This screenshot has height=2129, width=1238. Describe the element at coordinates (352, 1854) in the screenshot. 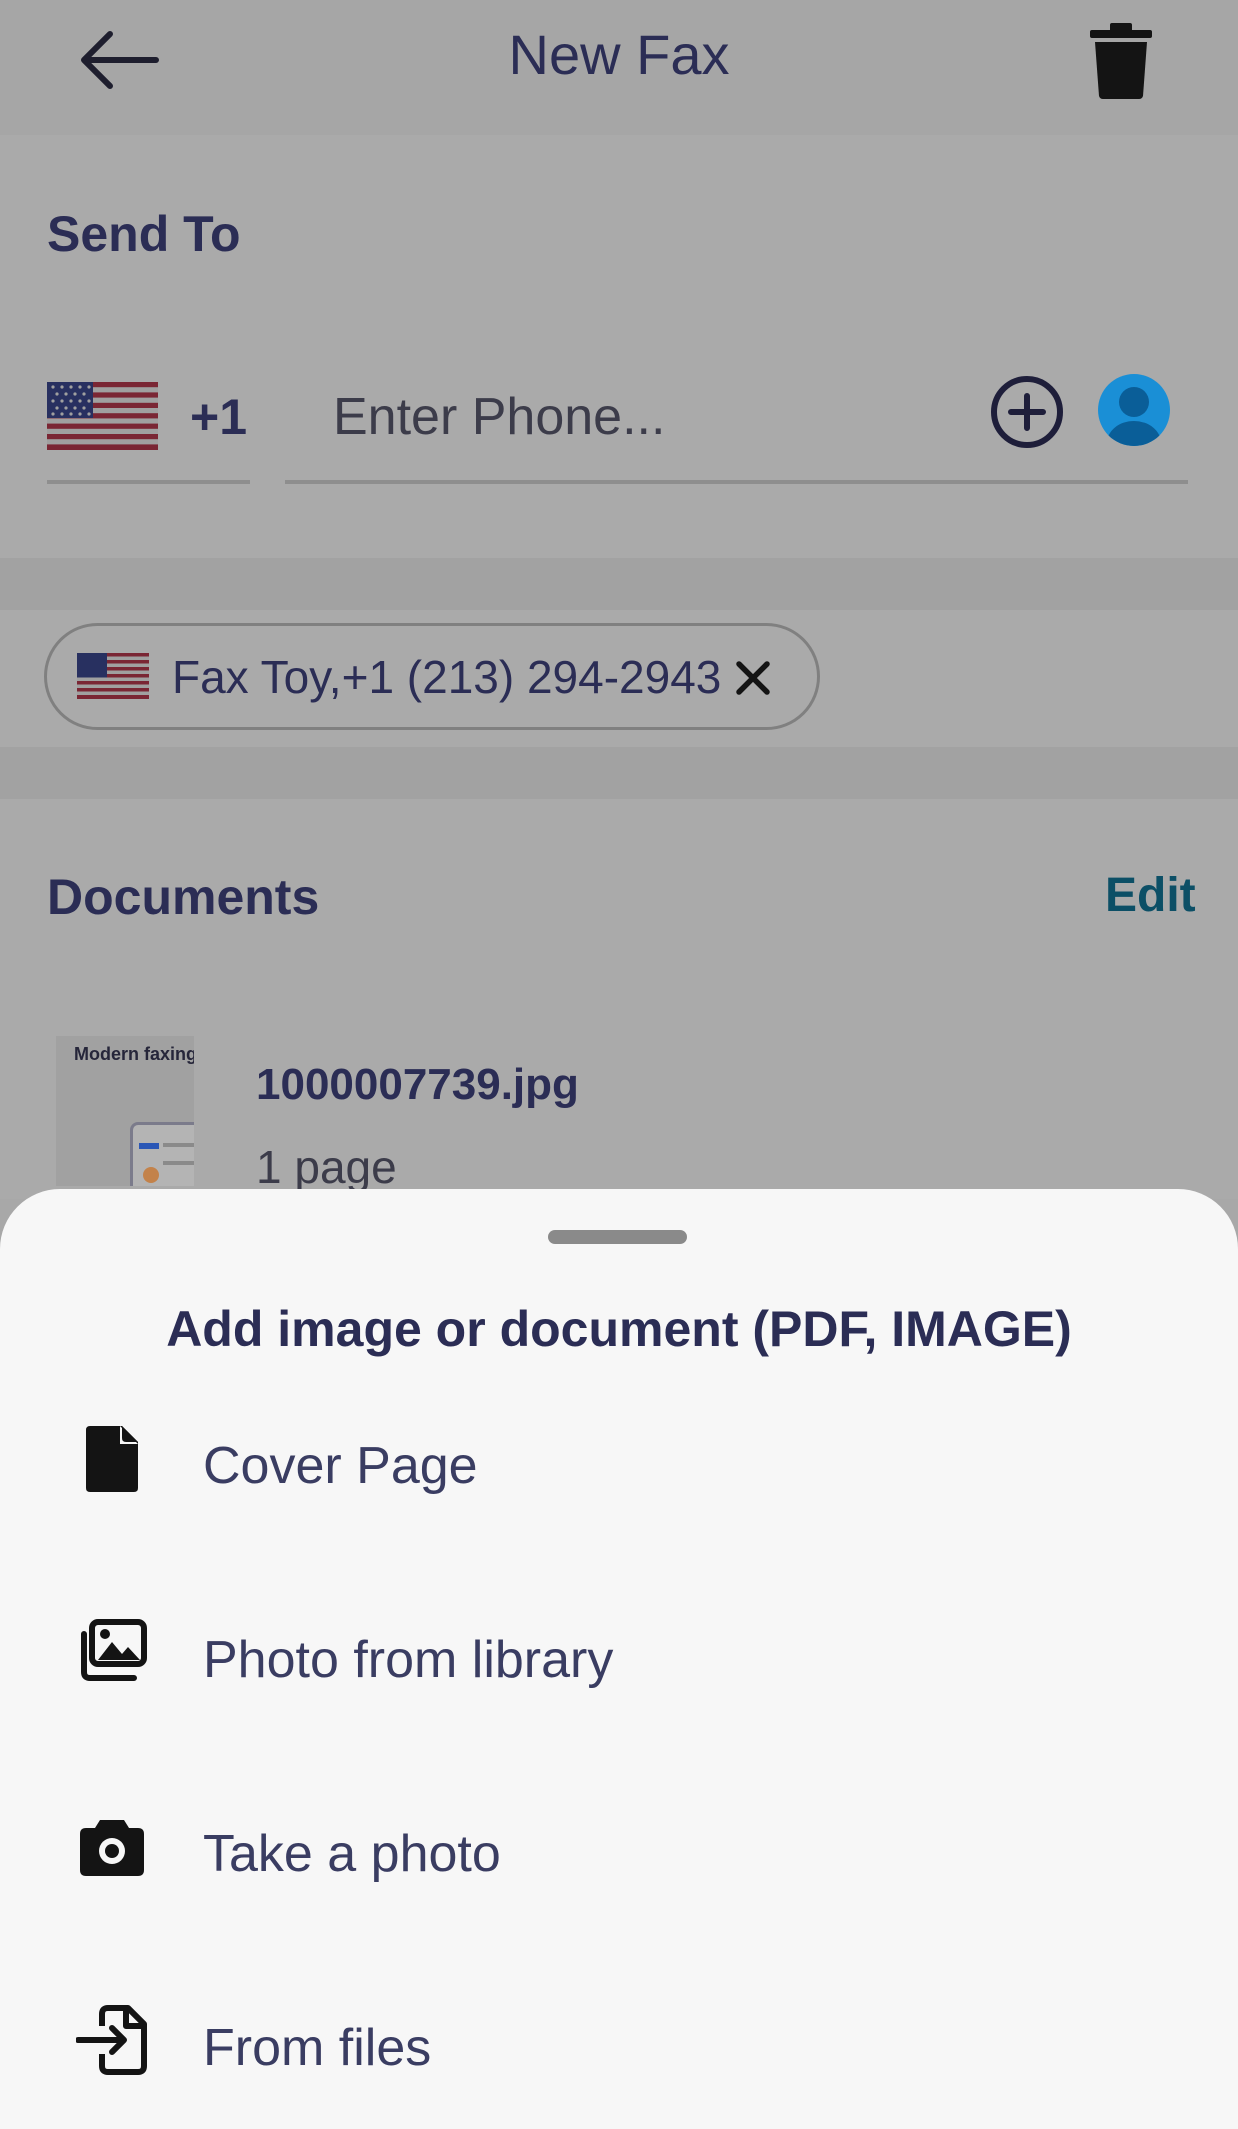

I see `option-take-photo: Take a photo` at that location.